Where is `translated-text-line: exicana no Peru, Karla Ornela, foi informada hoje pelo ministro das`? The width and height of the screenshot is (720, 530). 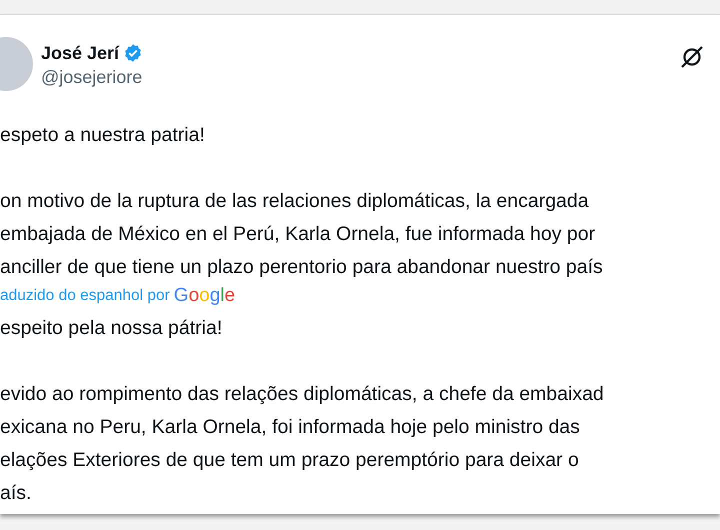 translated-text-line: exicana no Peru, Karla Ornela, foi informada hoje pelo ministro das is located at coordinates (290, 427).